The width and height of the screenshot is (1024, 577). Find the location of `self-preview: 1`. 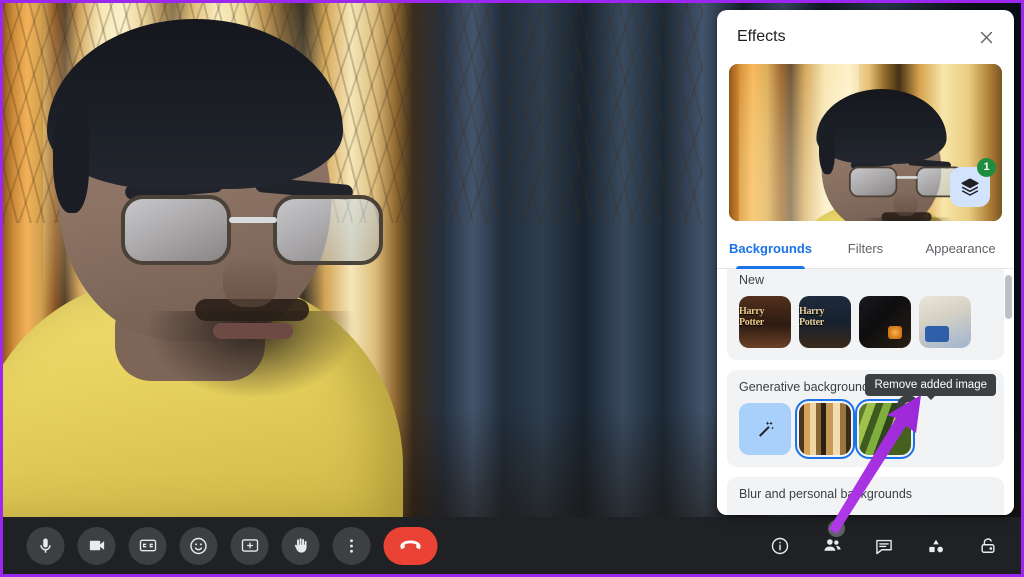

self-preview: 1 is located at coordinates (865, 142).